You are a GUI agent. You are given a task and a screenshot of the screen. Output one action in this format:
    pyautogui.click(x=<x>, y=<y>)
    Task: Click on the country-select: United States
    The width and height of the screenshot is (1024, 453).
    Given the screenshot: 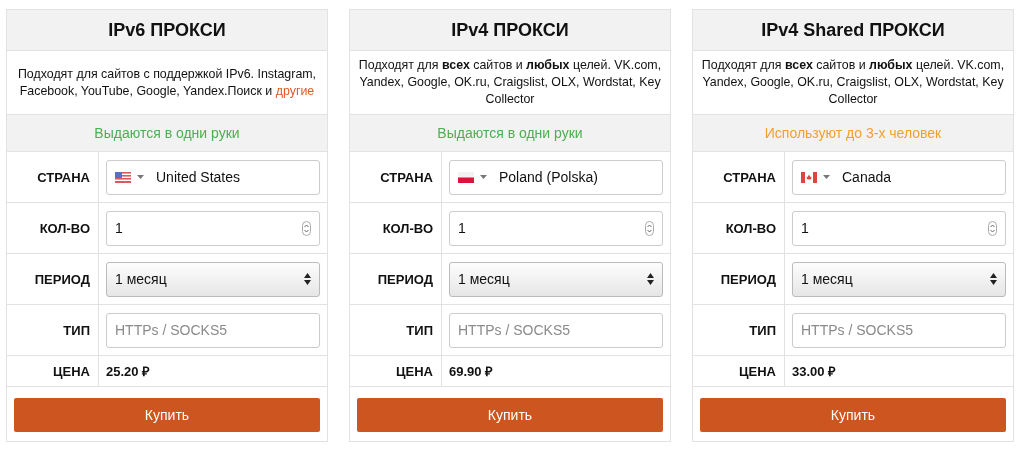 What is the action you would take?
    pyautogui.click(x=213, y=177)
    